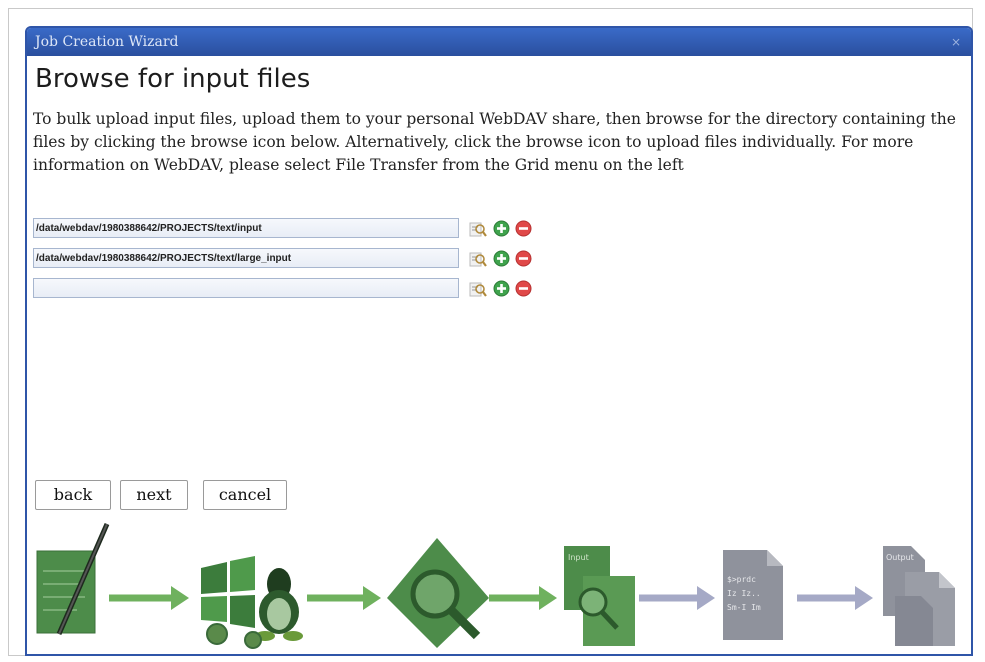 This screenshot has height=662, width=985. Describe the element at coordinates (599, 596) in the screenshot. I see `input-search-icon: Input` at that location.